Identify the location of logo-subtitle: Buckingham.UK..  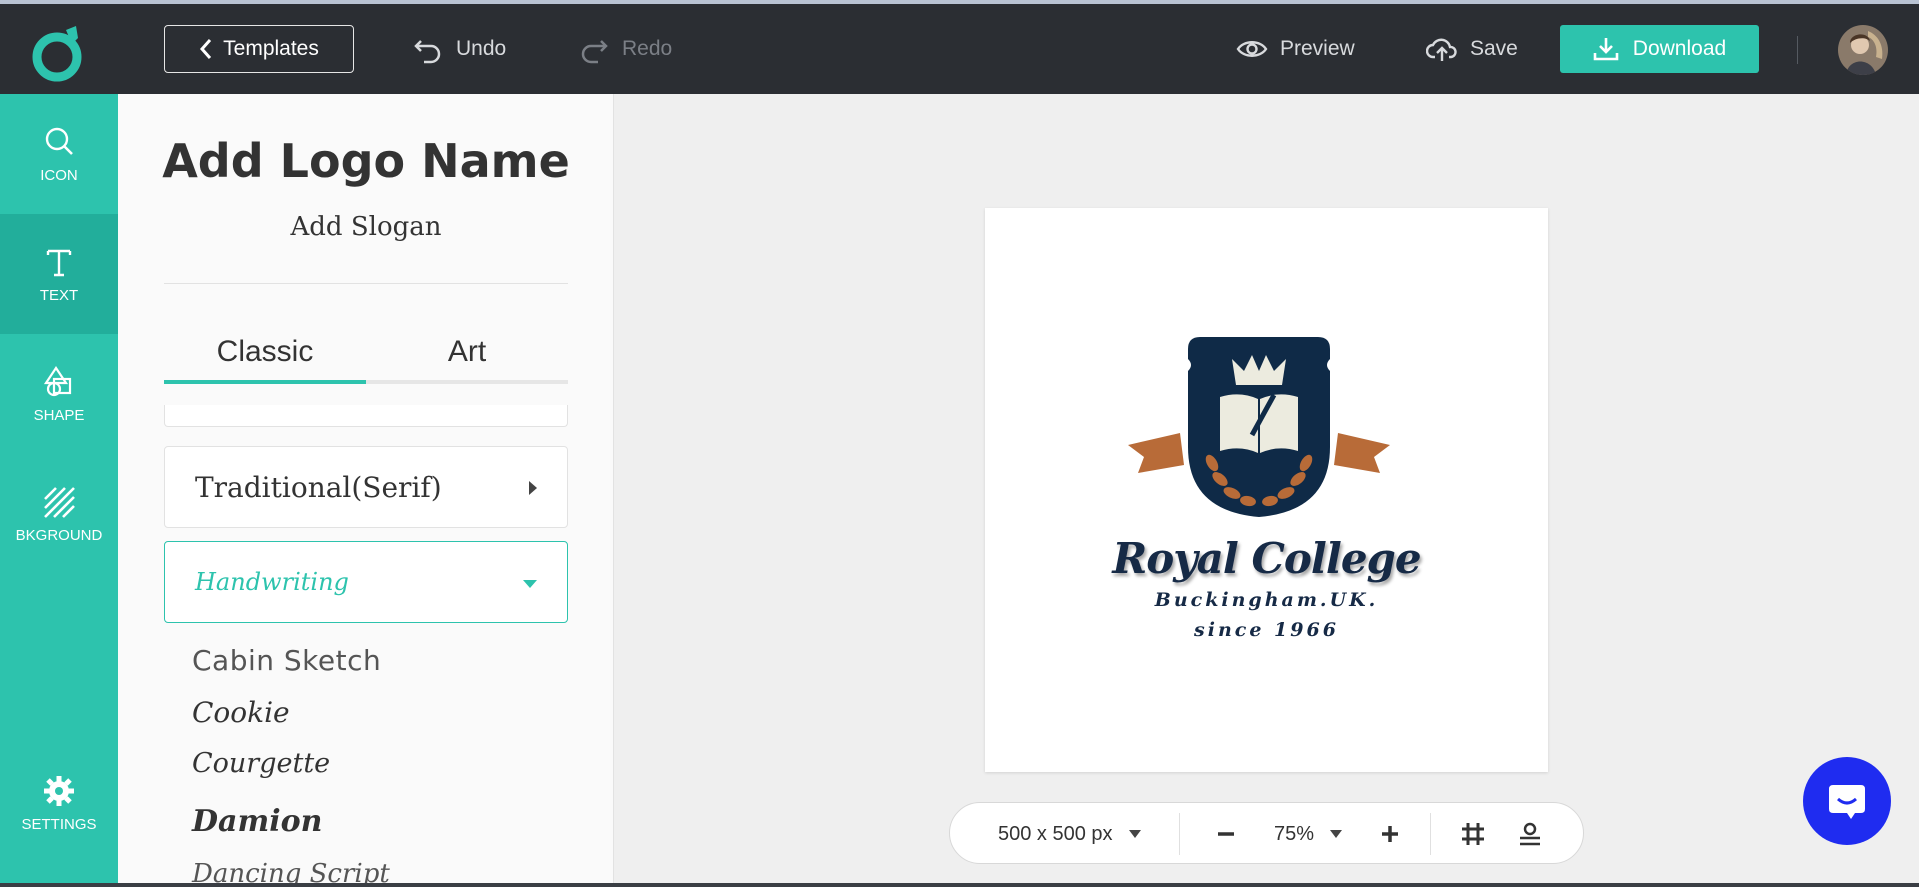
(1266, 600).